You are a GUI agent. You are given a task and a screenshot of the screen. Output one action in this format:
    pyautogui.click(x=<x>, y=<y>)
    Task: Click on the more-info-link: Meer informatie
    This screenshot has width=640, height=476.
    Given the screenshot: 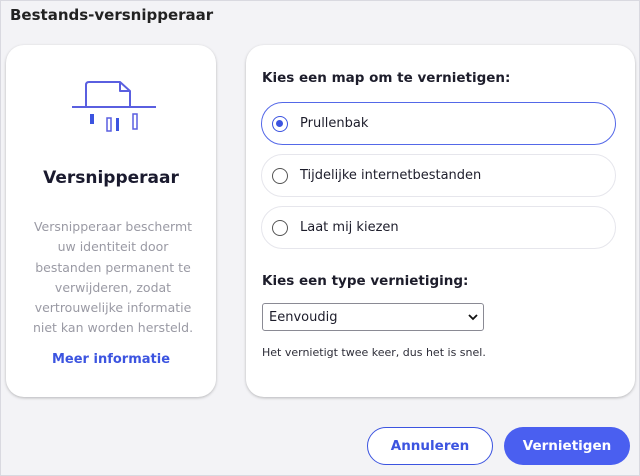 What is the action you would take?
    pyautogui.click(x=111, y=359)
    